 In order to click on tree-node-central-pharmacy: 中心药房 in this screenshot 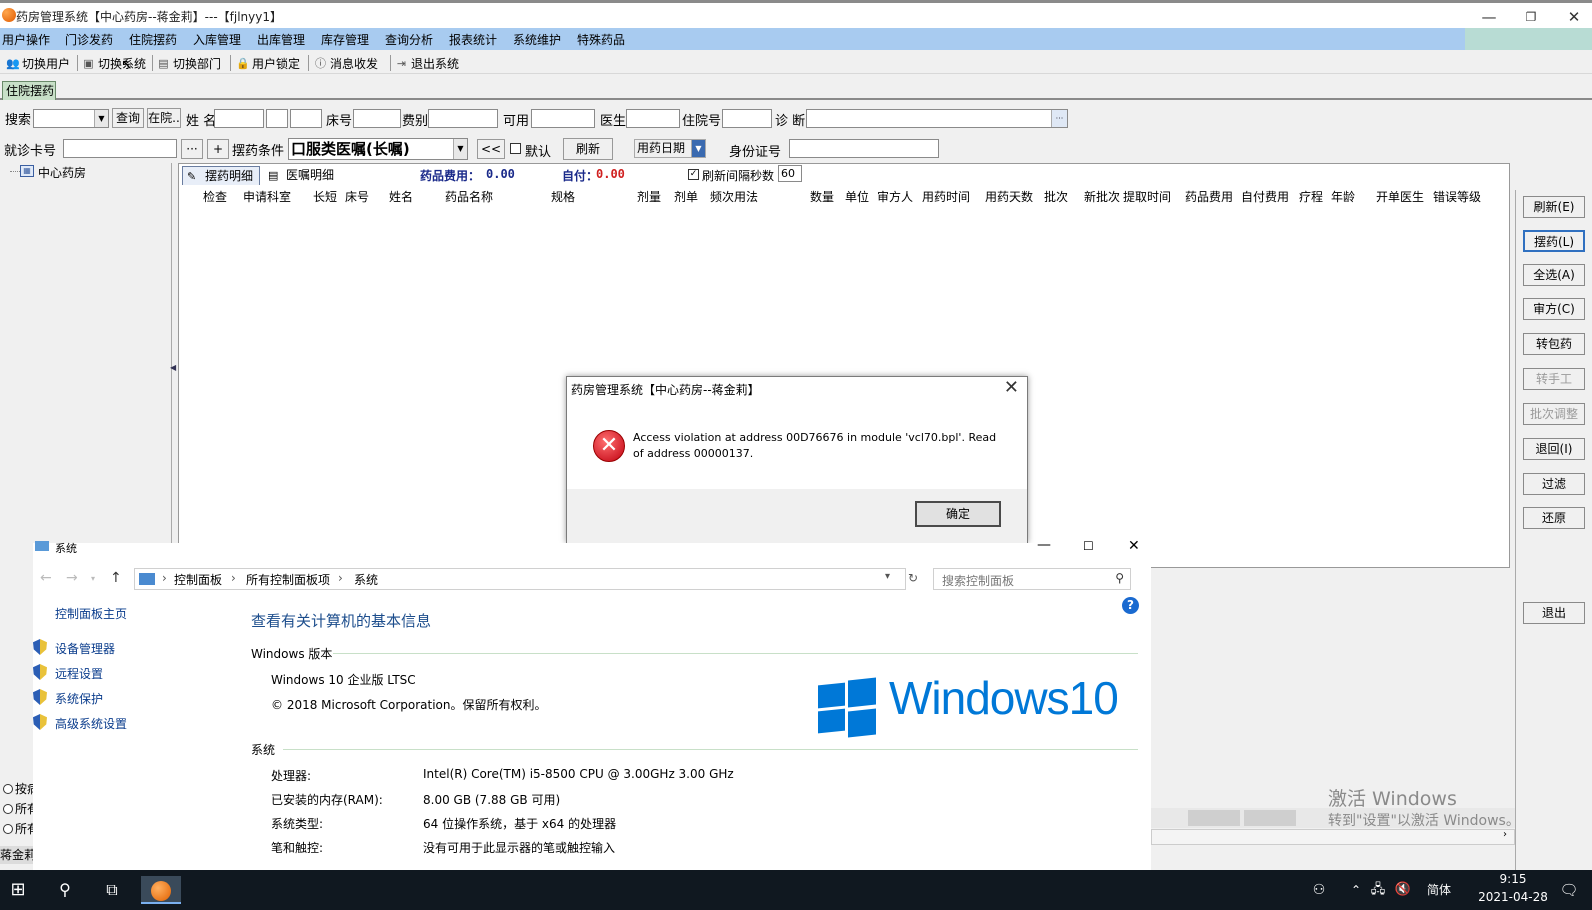, I will do `click(62, 172)`.